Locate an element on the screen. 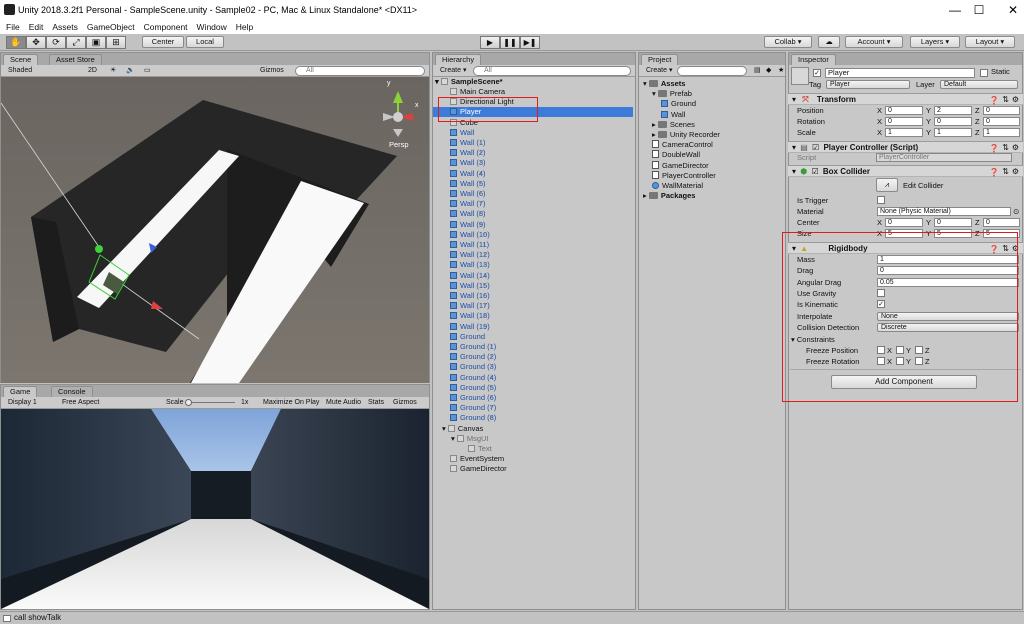  hierarchy-item: Wall (8) › is located at coordinates (459, 214).